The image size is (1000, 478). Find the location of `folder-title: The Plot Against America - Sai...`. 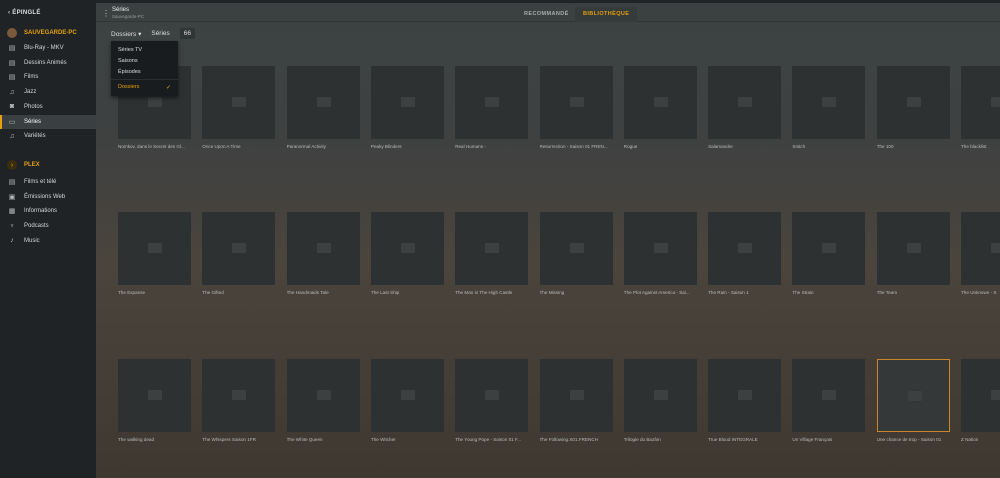

folder-title: The Plot Against America - Sai... is located at coordinates (663, 292).